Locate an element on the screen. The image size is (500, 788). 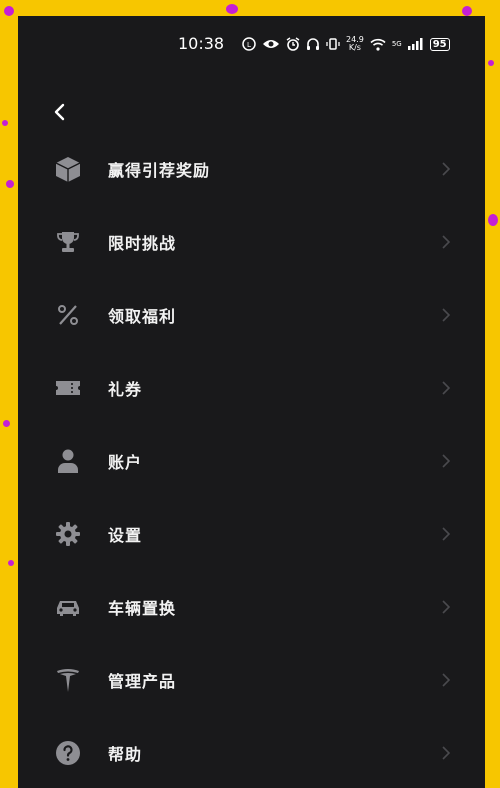
person-icon is located at coordinates (68, 461).